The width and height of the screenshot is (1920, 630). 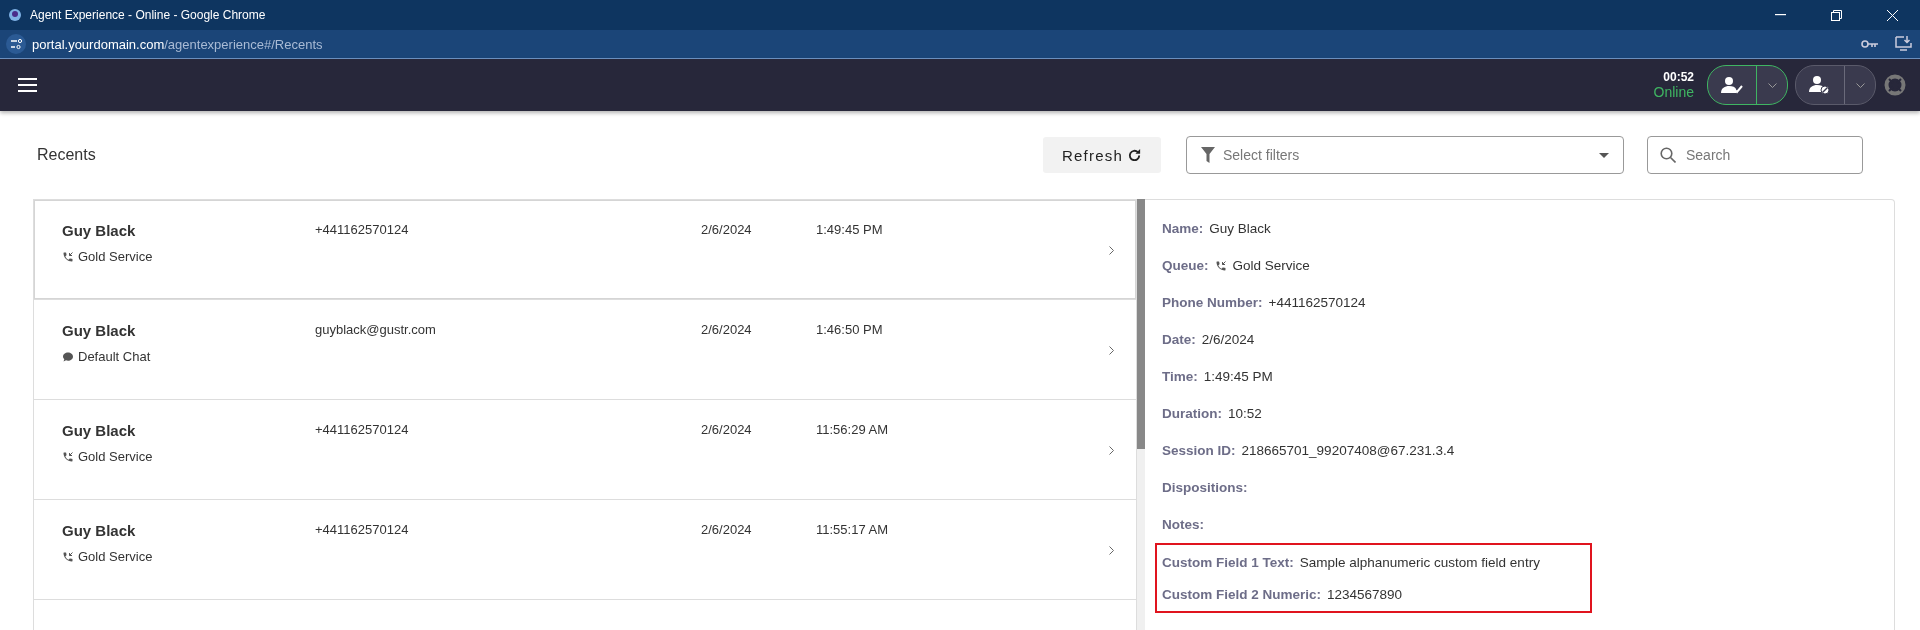 I want to click on user-blocked-icon, so click(x=1820, y=85).